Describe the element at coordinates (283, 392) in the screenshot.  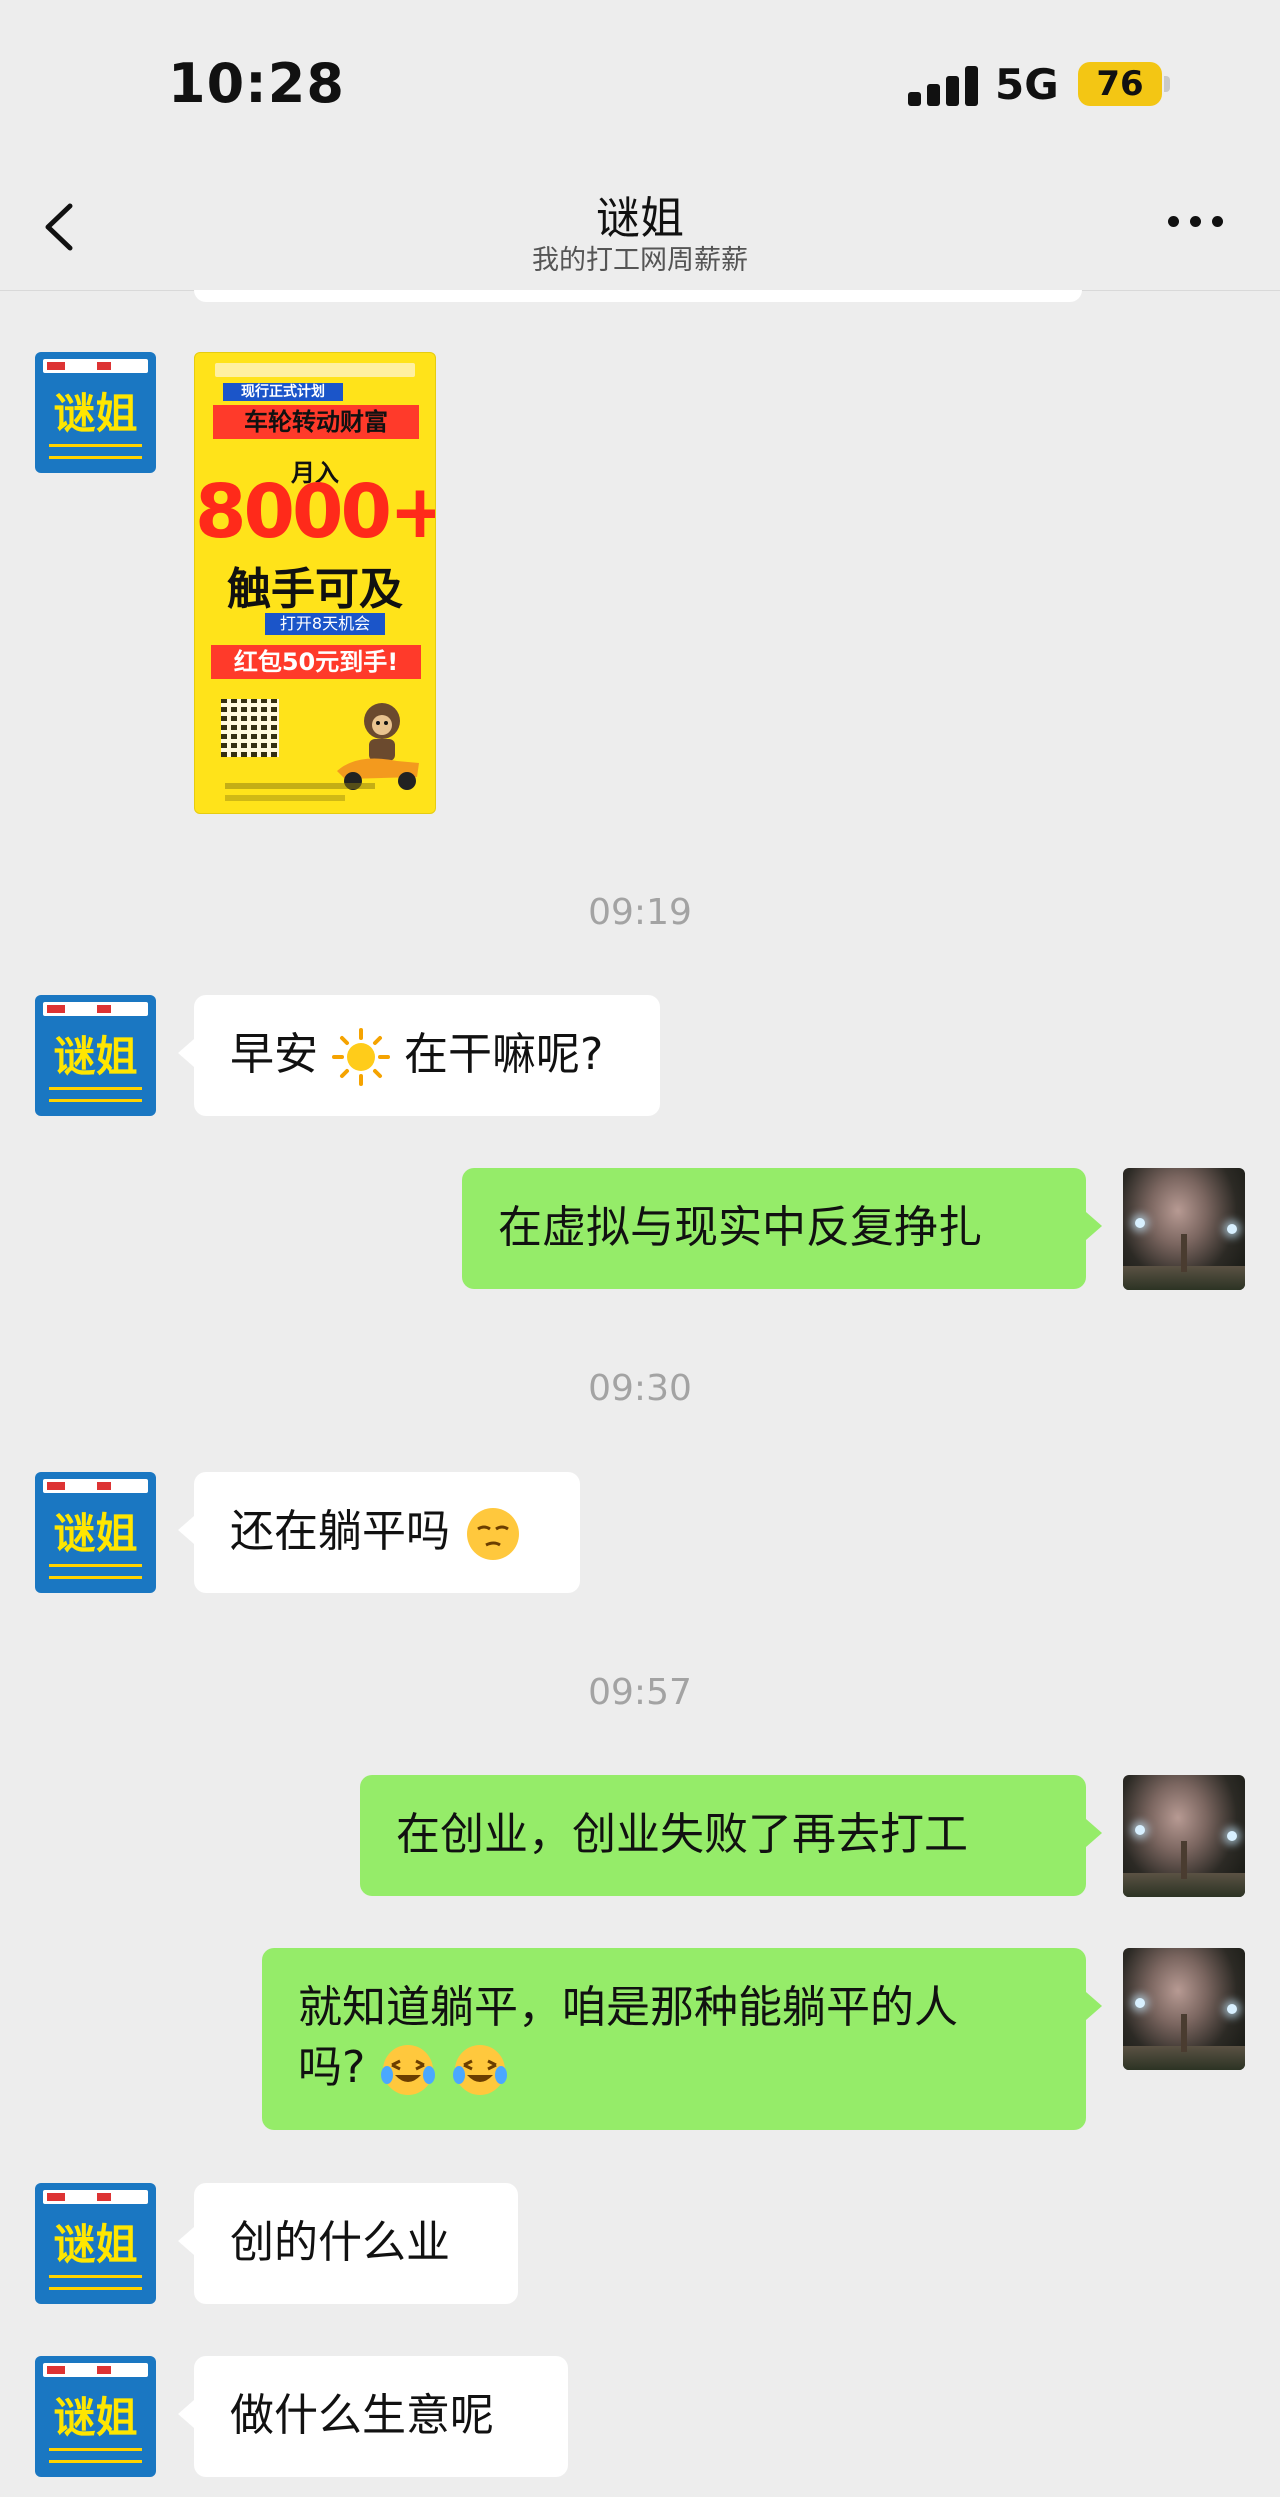
I see `poster-banner-small: 现行正式计划` at that location.